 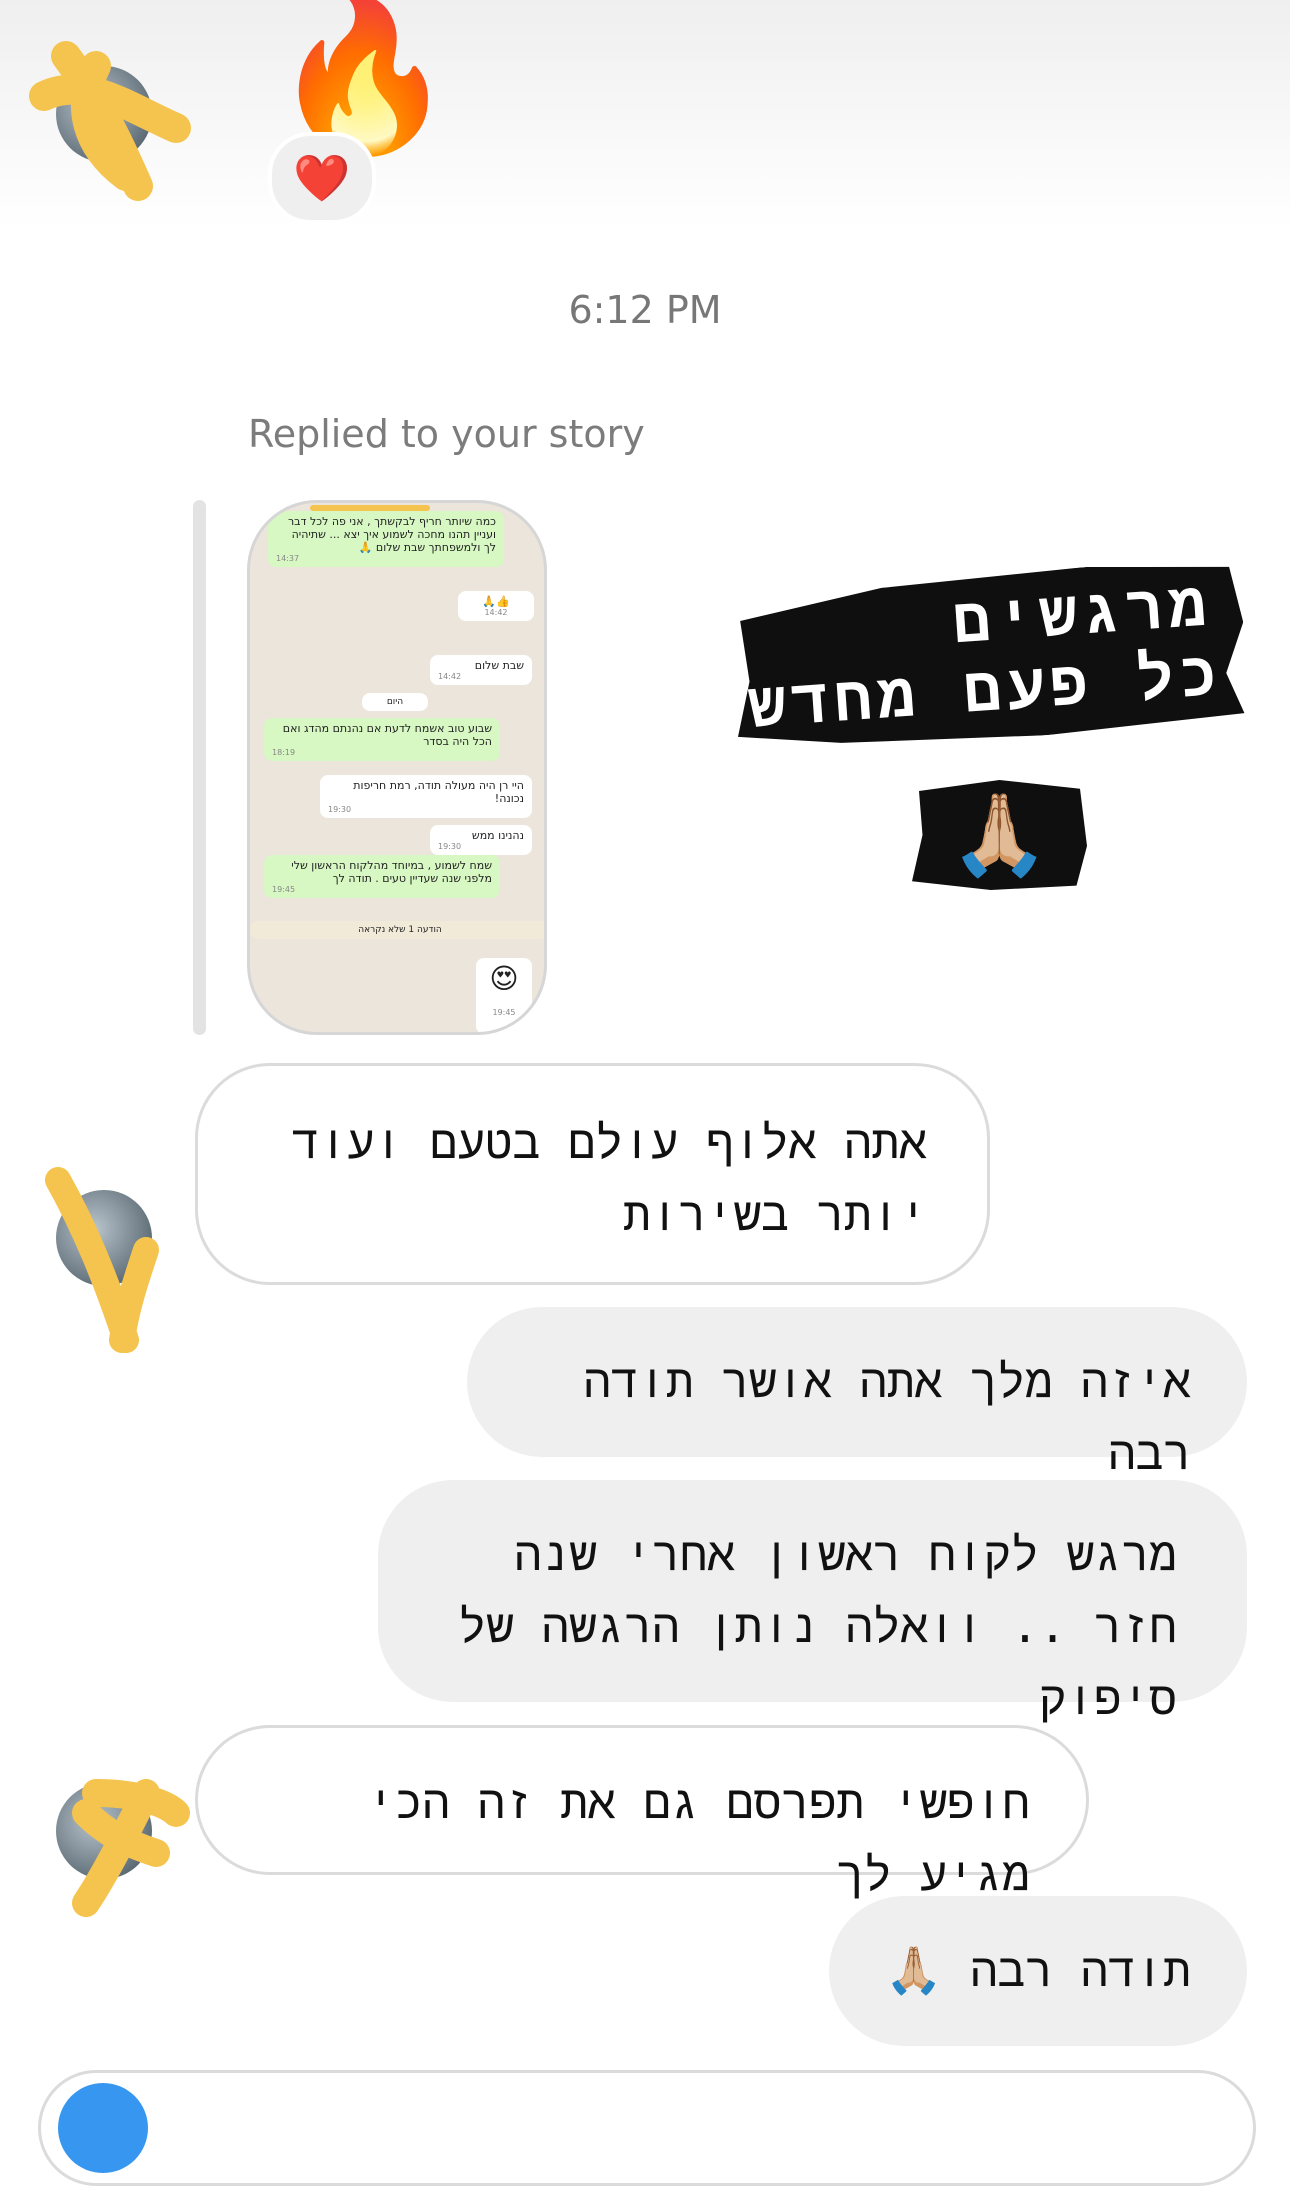 I want to click on heart-icon: ❤️, so click(x=322, y=177).